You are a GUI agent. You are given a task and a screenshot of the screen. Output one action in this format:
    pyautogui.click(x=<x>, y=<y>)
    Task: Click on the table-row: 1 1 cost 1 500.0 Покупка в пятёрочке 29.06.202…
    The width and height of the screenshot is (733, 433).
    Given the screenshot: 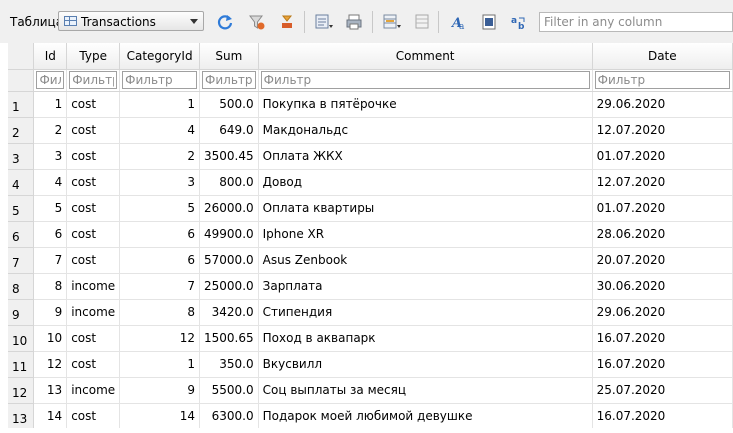 What is the action you would take?
    pyautogui.click(x=370, y=104)
    